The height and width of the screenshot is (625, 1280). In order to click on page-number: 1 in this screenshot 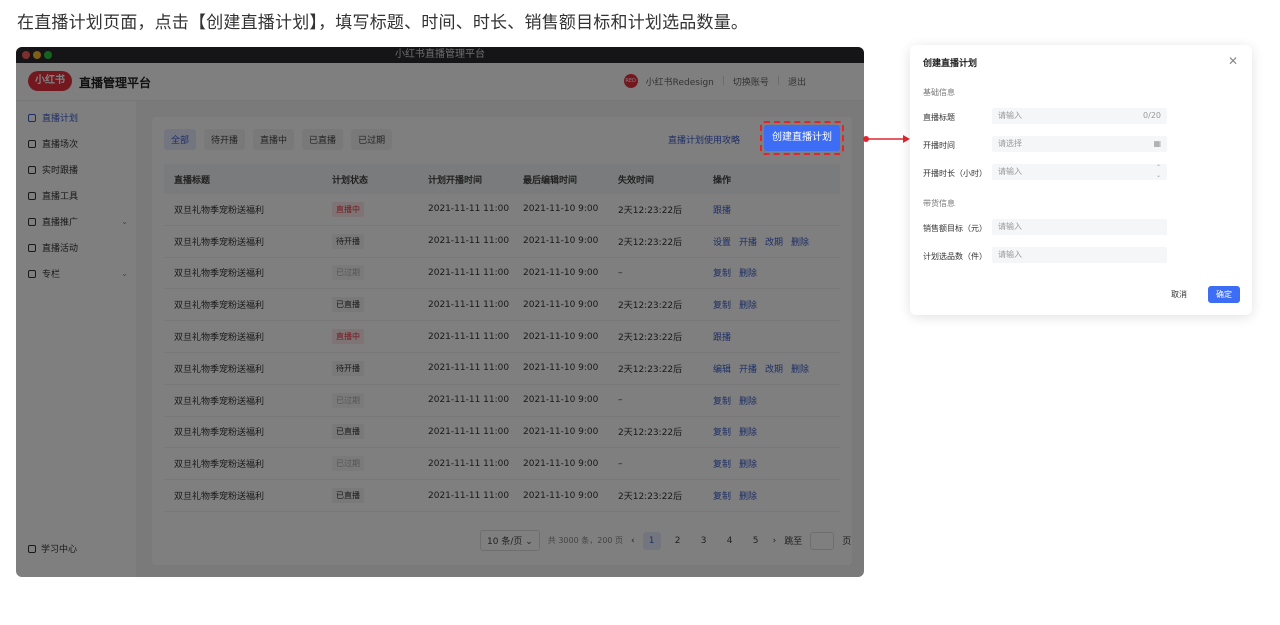, I will do `click(651, 540)`.